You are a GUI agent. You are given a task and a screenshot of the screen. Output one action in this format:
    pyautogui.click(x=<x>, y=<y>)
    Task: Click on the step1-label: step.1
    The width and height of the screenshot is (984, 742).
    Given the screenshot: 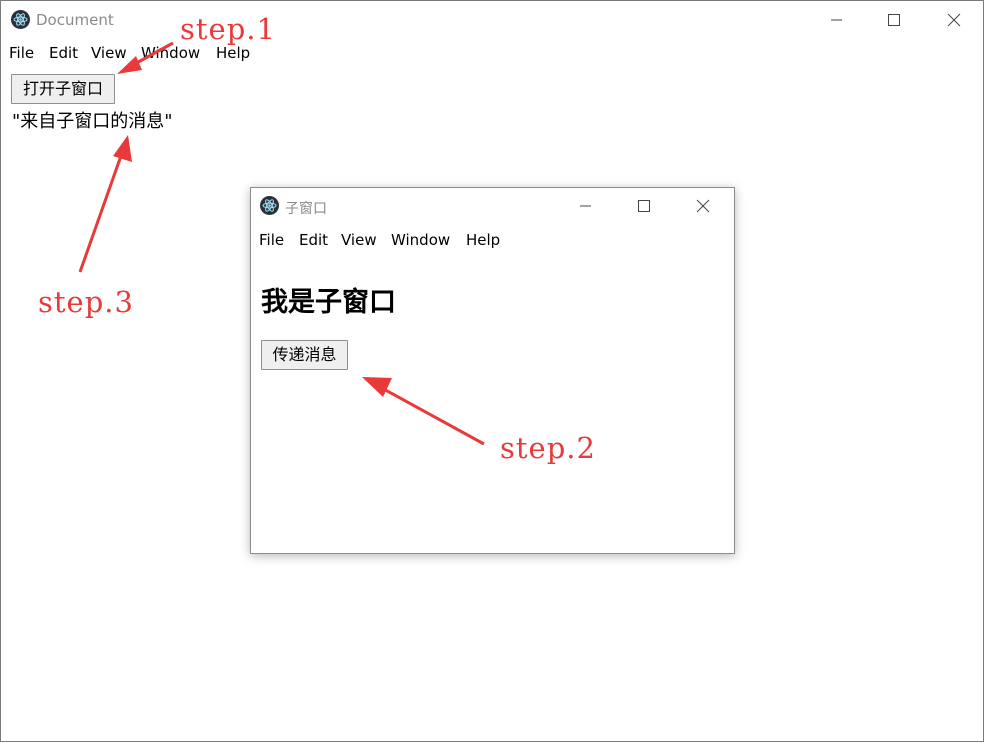 What is the action you would take?
    pyautogui.click(x=228, y=29)
    